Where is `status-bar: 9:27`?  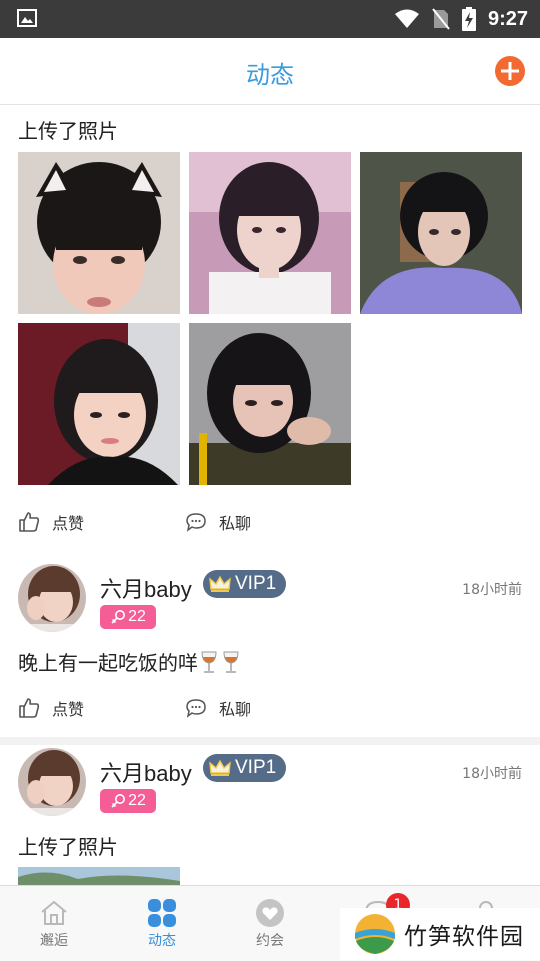 status-bar: 9:27 is located at coordinates (270, 19).